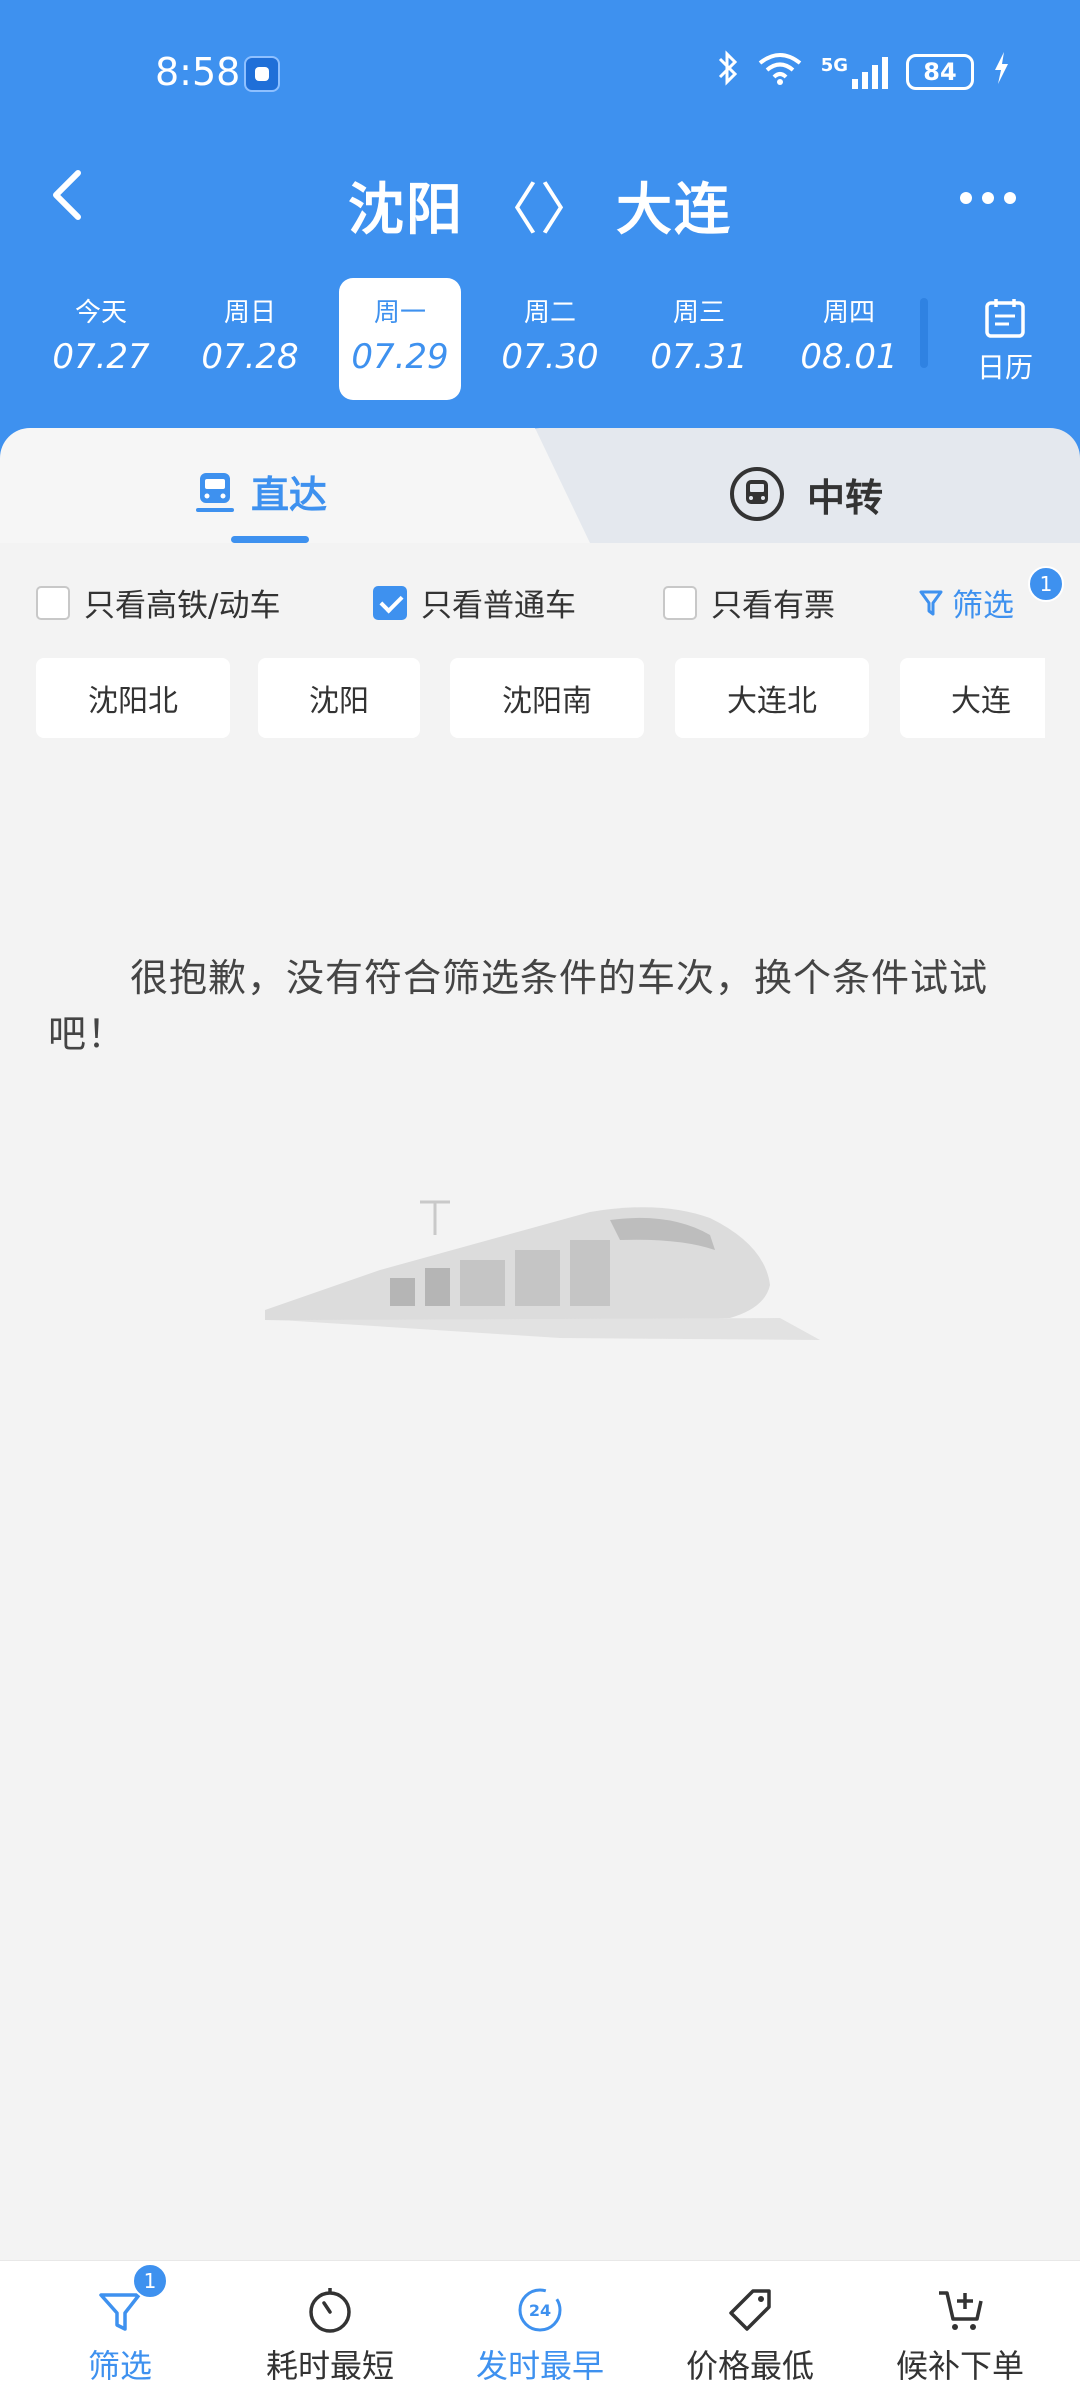  I want to click on sort-shortest-duration-button: 耗时最短, so click(330, 2331).